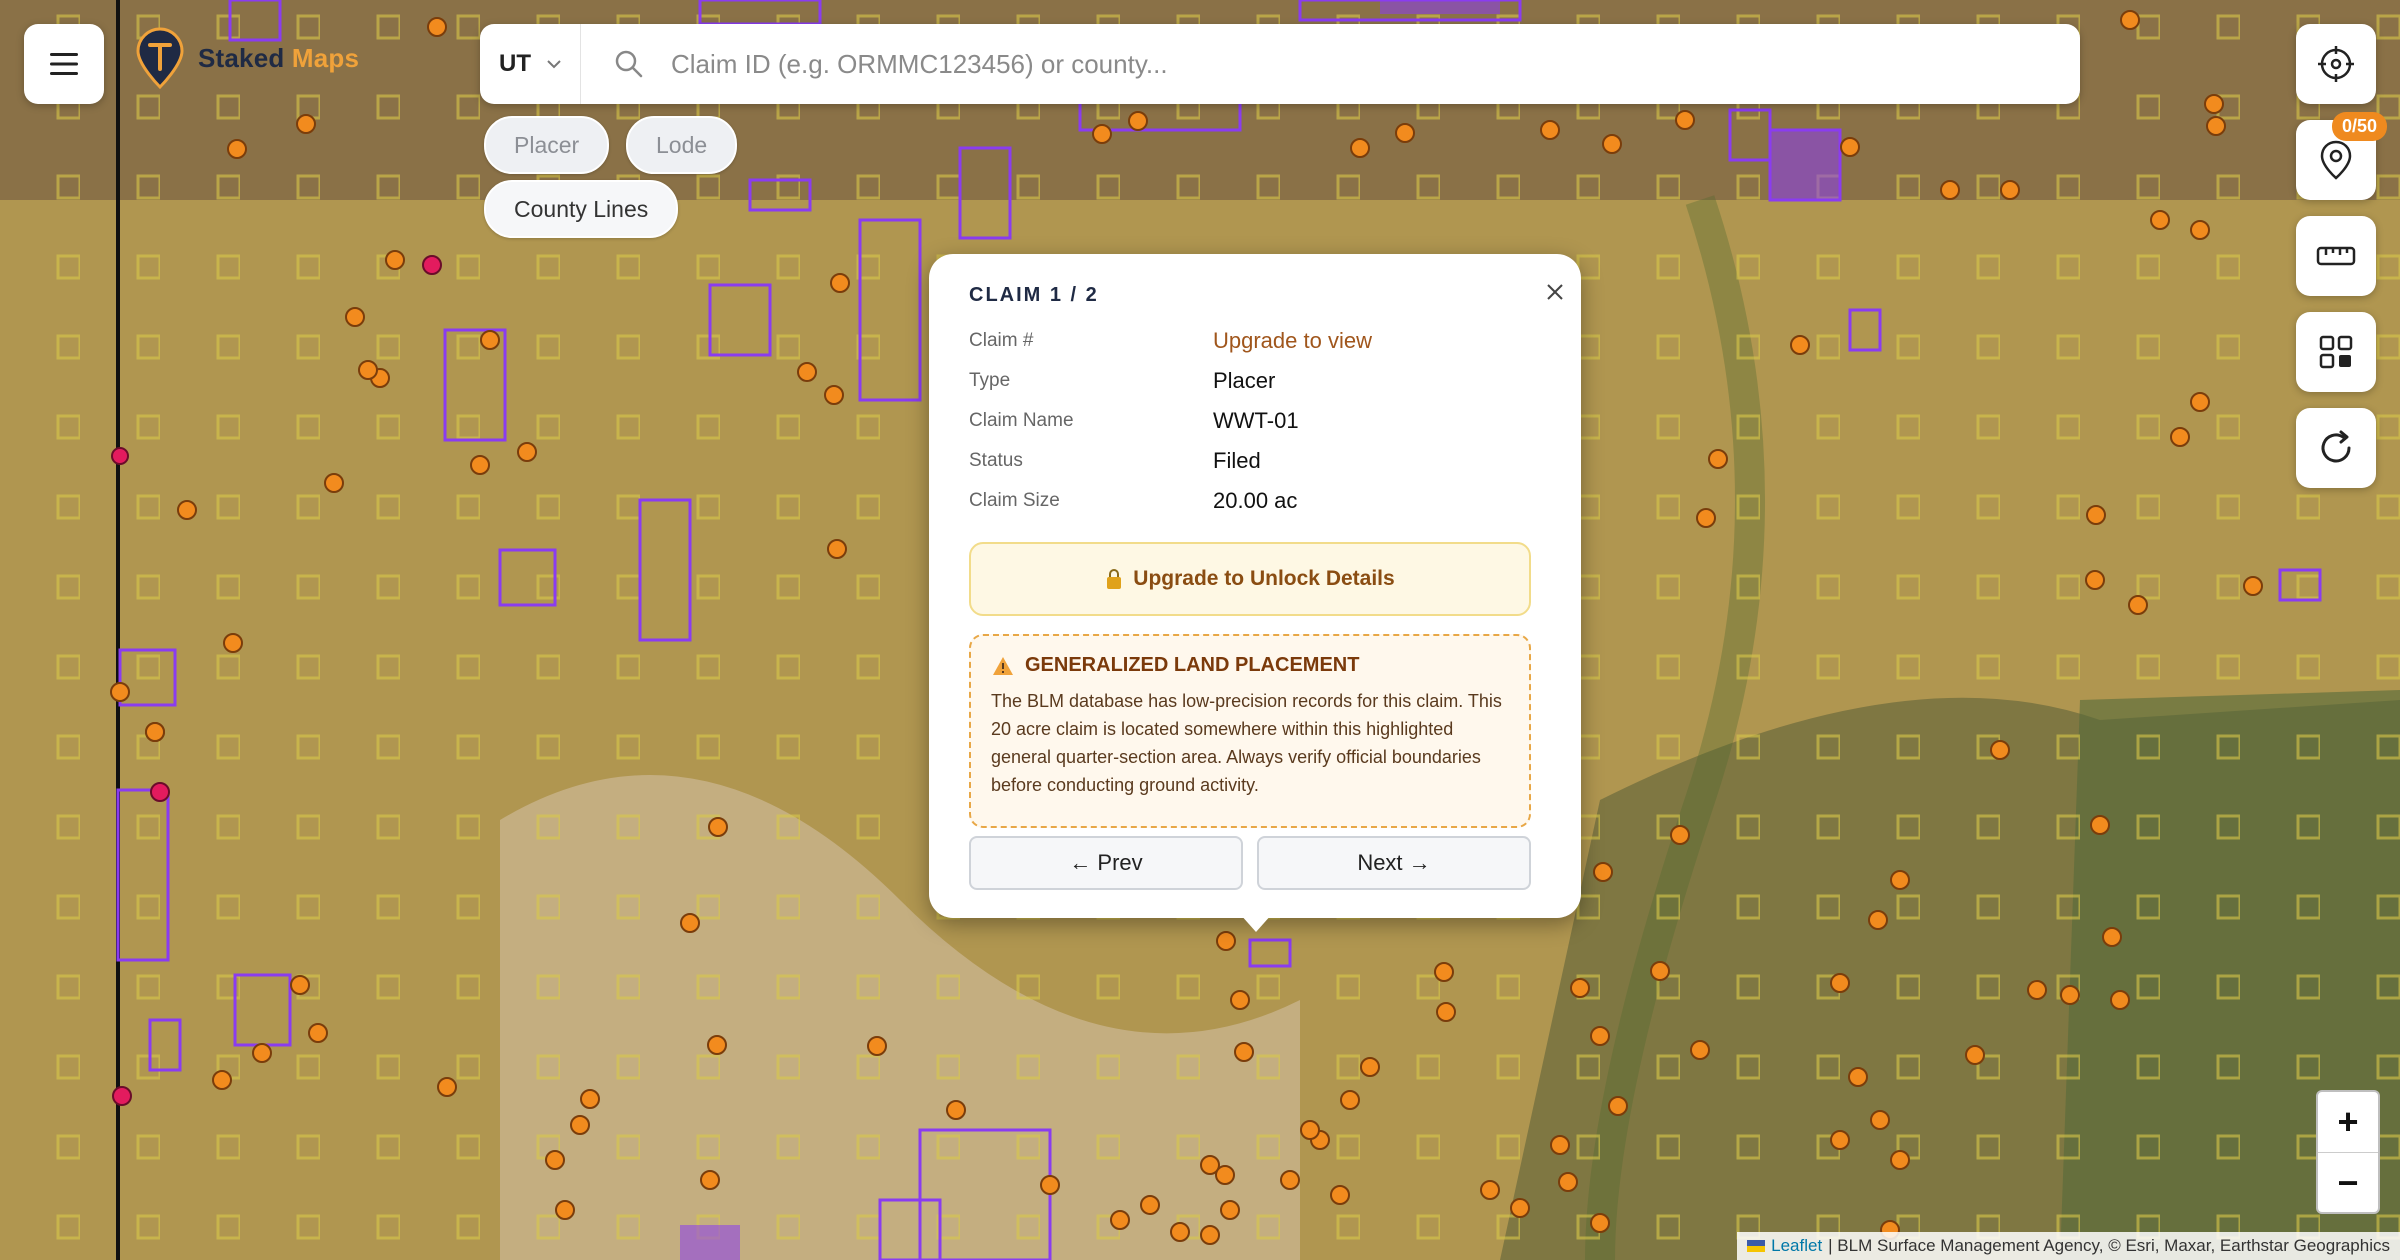  What do you see at coordinates (1256, 420) in the screenshot?
I see `row-value: WWT-01` at bounding box center [1256, 420].